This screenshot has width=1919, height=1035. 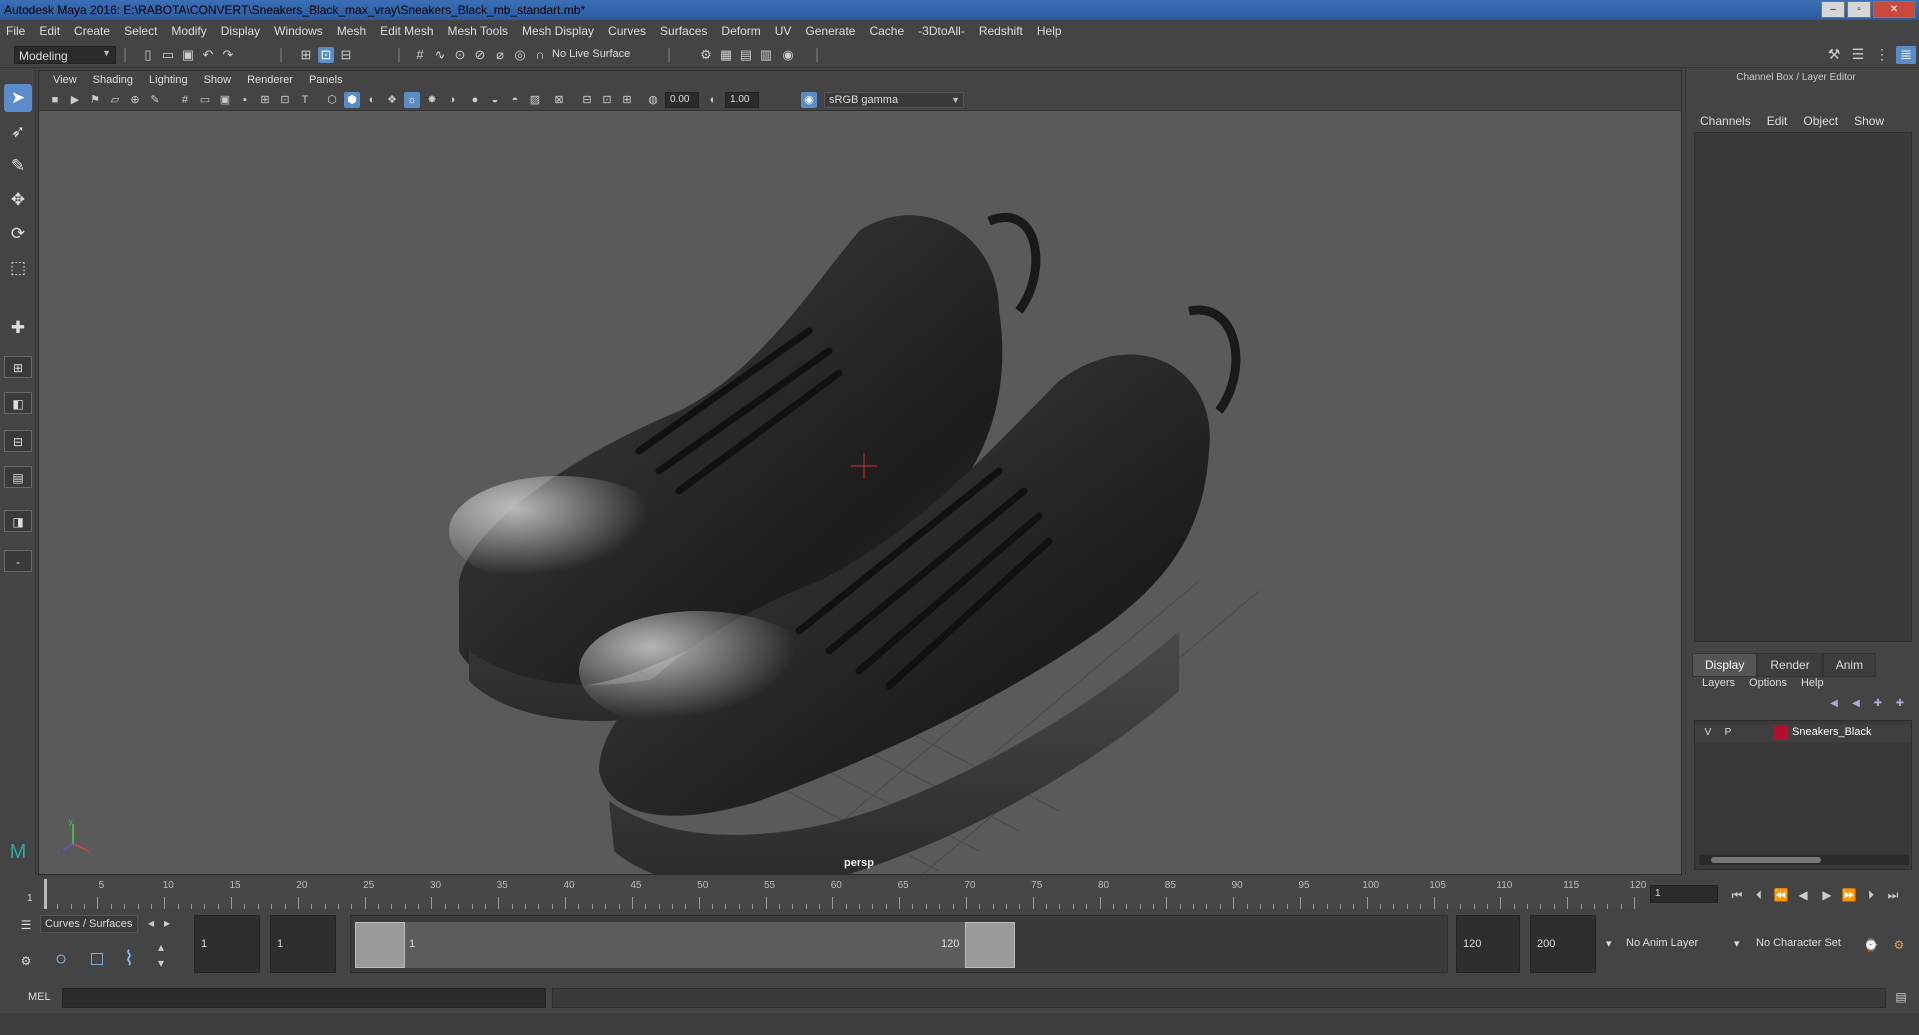 What do you see at coordinates (89, 924) in the screenshot?
I see `shelf-tab-curves-surfaces: Curves / Surfaces` at bounding box center [89, 924].